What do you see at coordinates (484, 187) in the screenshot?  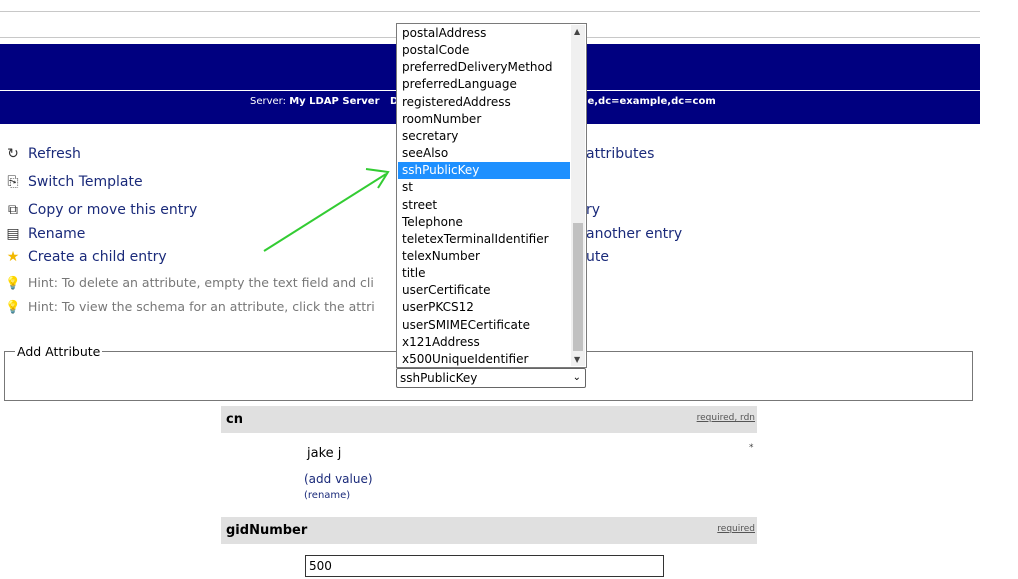 I see `dropdown-option: st` at bounding box center [484, 187].